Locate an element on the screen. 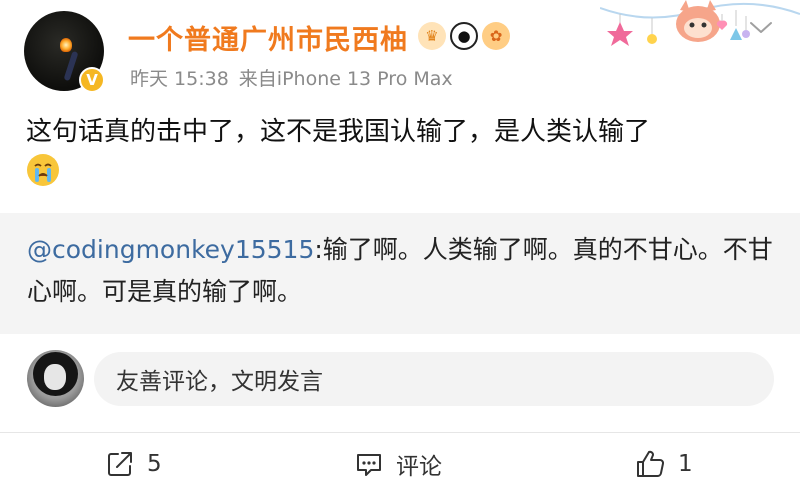  crying-face-emoji is located at coordinates (43, 170).